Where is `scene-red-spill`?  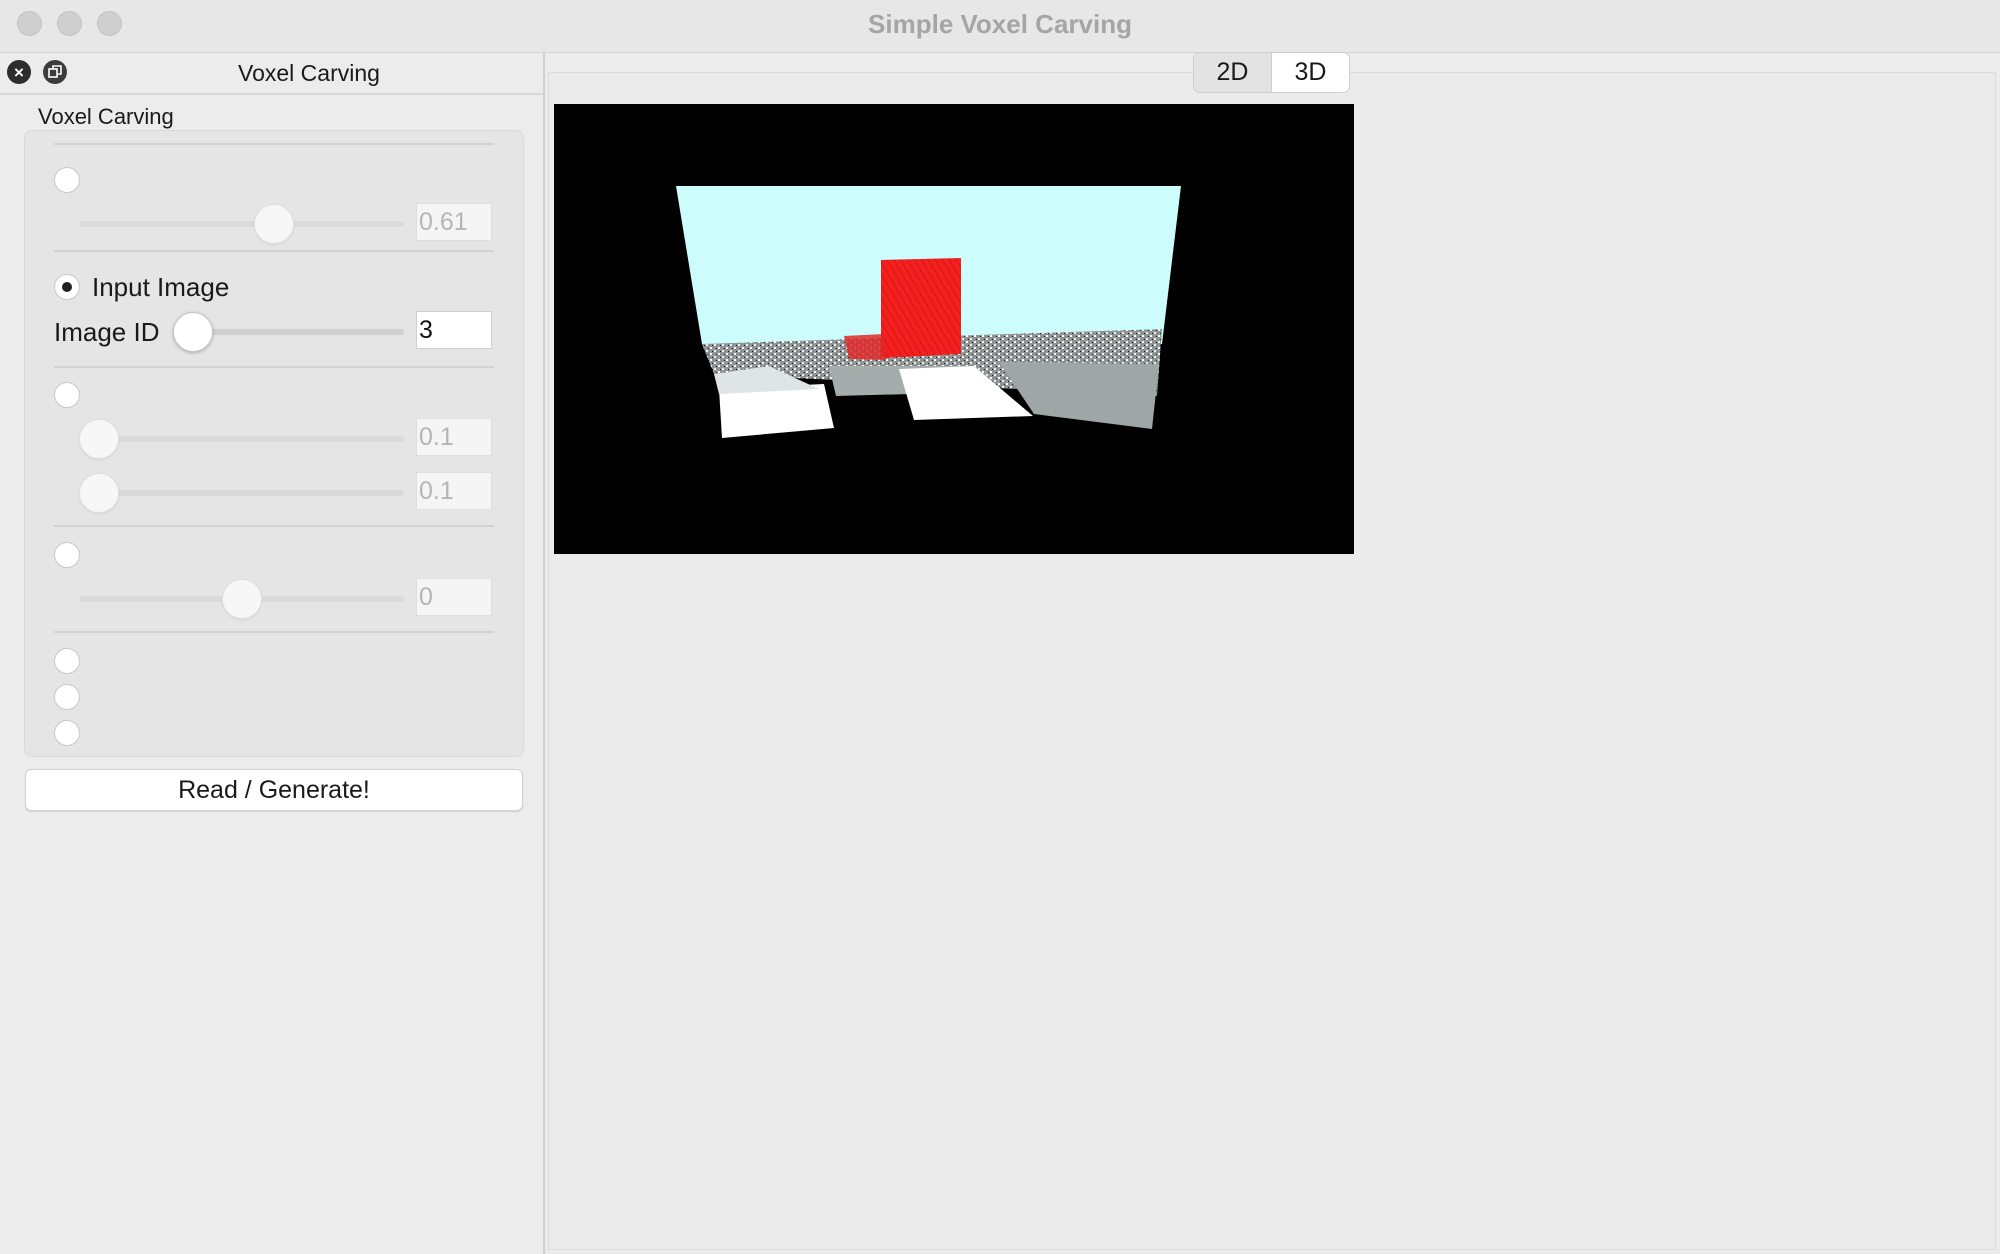 scene-red-spill is located at coordinates (865, 347).